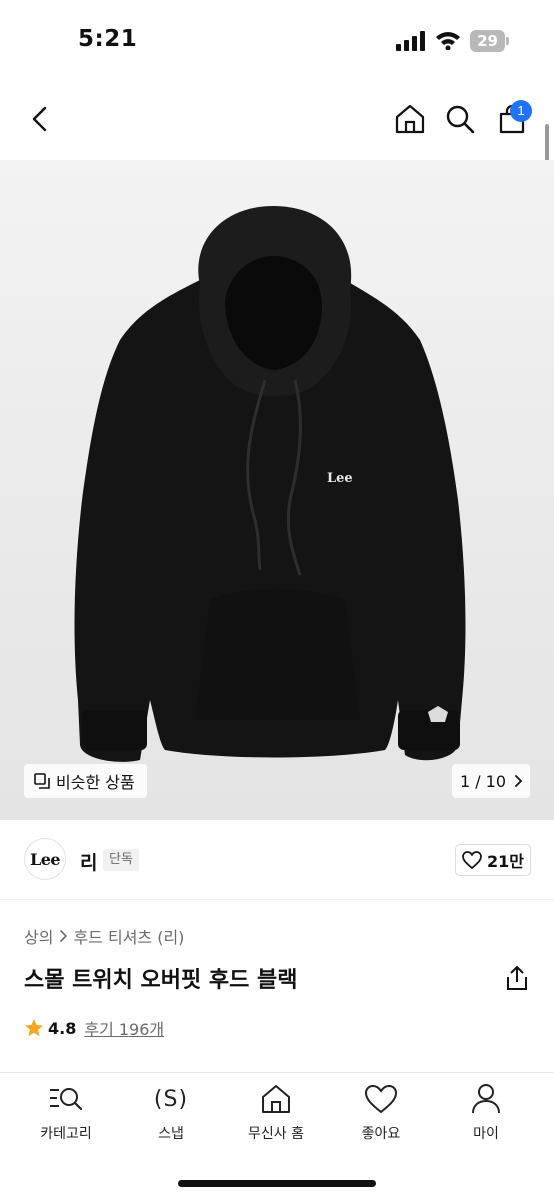  I want to click on search-button, so click(460, 119).